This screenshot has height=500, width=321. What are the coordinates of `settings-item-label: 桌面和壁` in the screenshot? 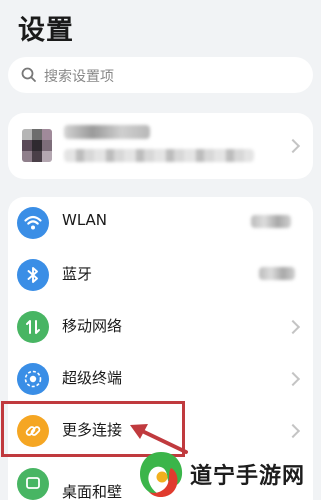 It's located at (92, 491).